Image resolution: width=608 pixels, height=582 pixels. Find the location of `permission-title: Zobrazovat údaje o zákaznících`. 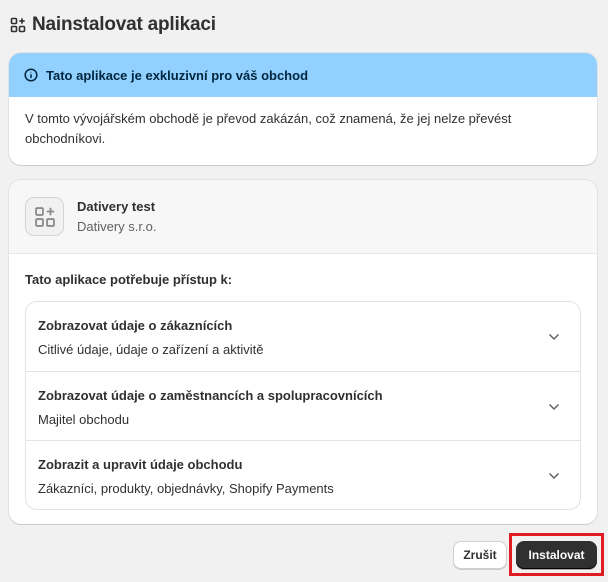

permission-title: Zobrazovat údaje o zákaznících is located at coordinates (135, 325).